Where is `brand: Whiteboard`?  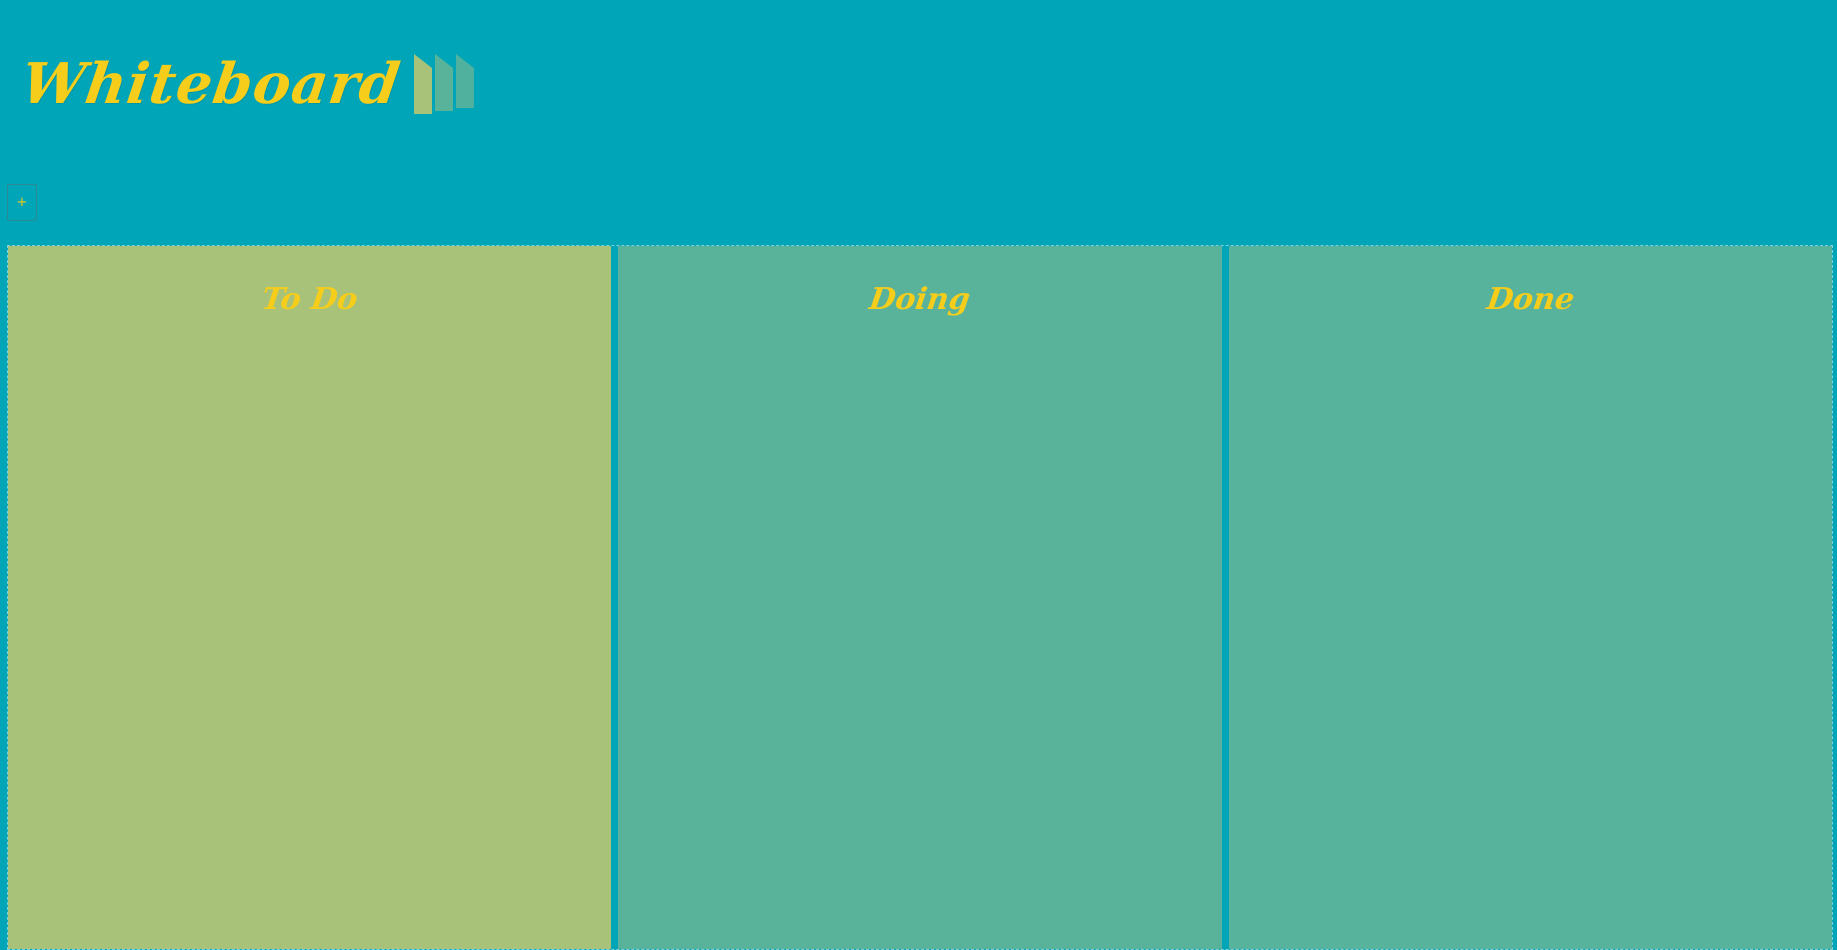 brand: Whiteboard is located at coordinates (245, 84).